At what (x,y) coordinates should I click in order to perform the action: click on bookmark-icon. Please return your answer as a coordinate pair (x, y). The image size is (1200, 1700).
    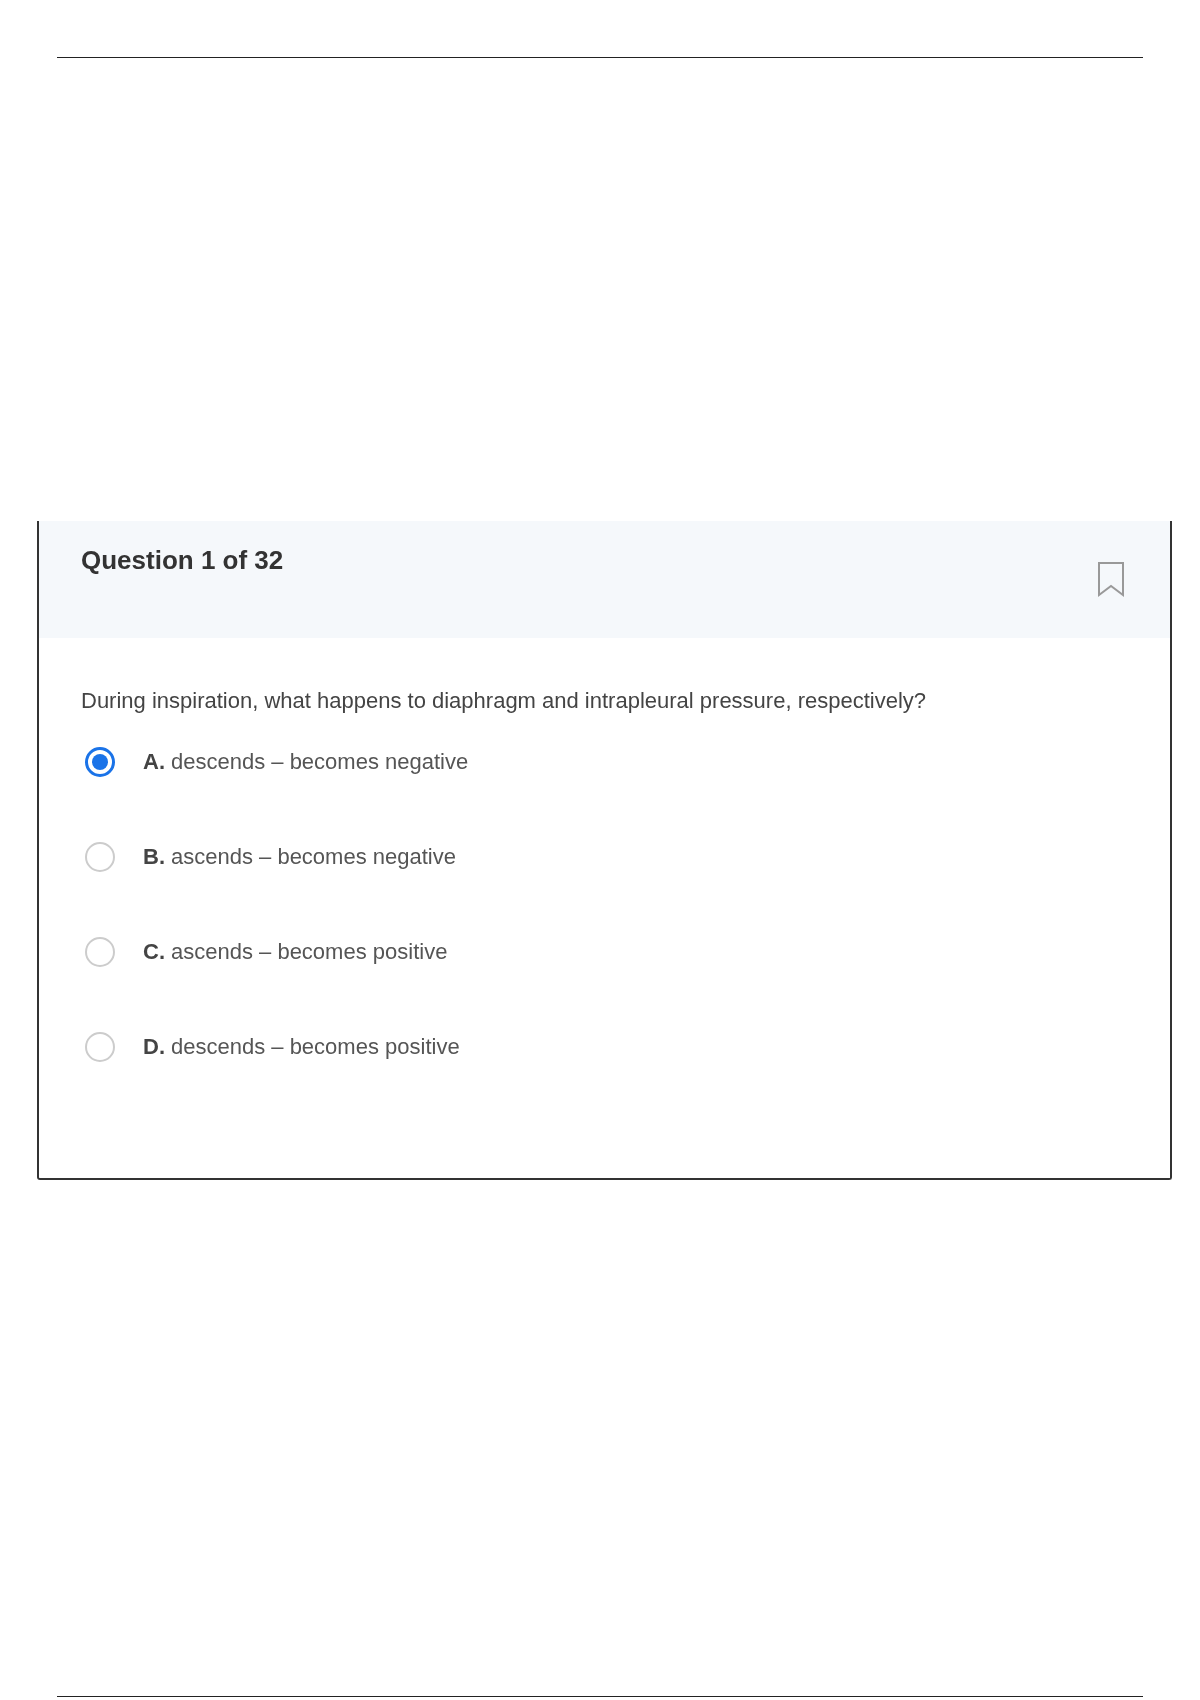
    Looking at the image, I should click on (1111, 579).